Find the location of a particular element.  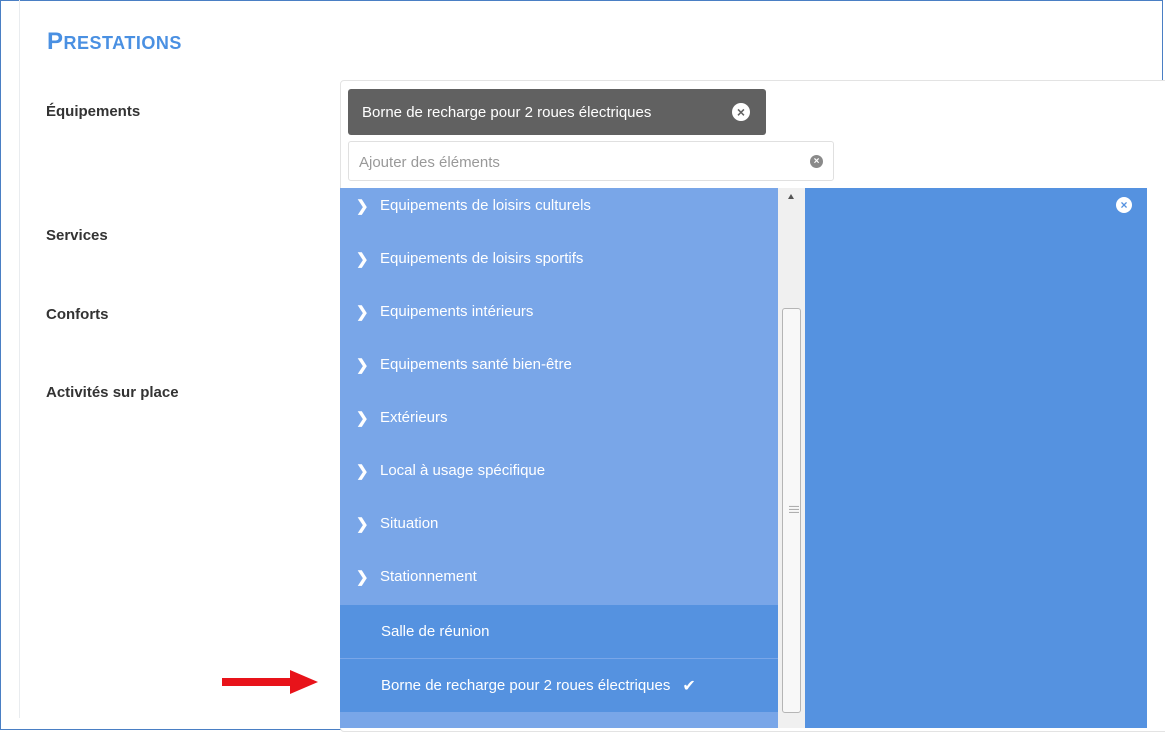

dropdown-category-label: Equipements de loisirs culturels is located at coordinates (485, 205).